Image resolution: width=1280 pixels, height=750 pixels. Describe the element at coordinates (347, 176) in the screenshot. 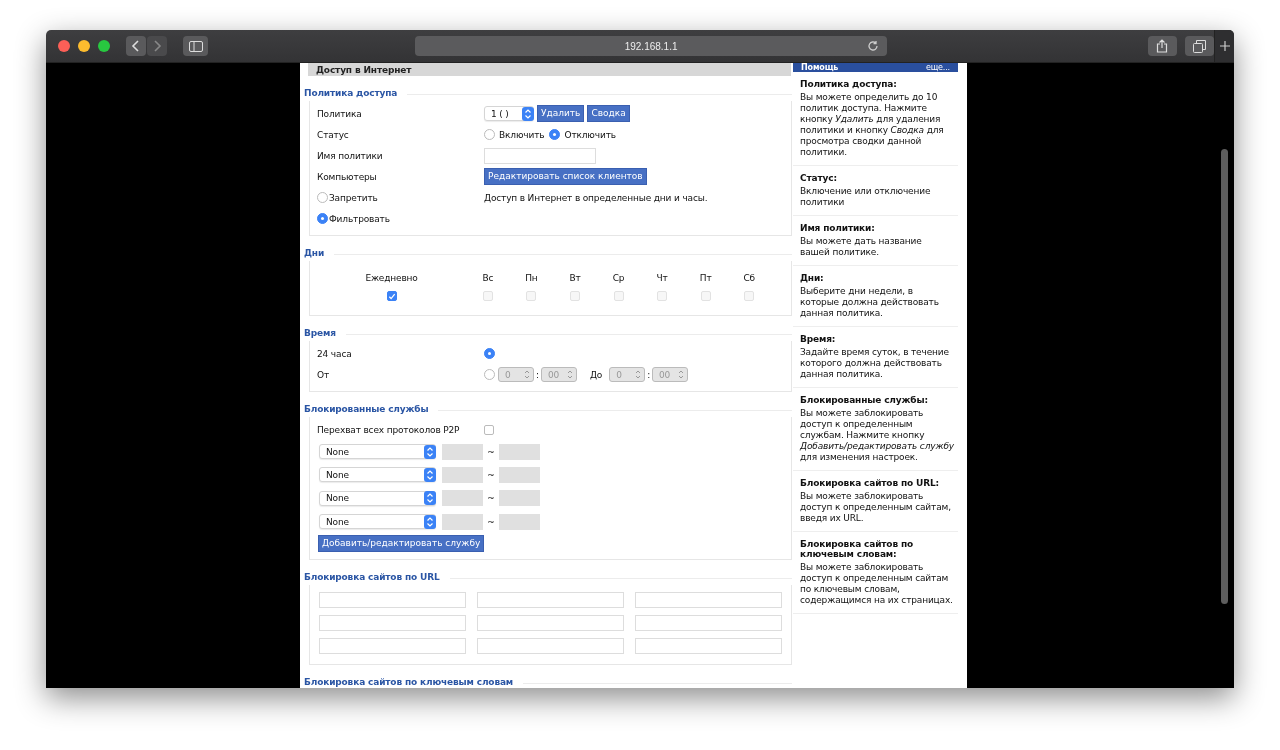

I see `field-label: Компьютеры` at that location.